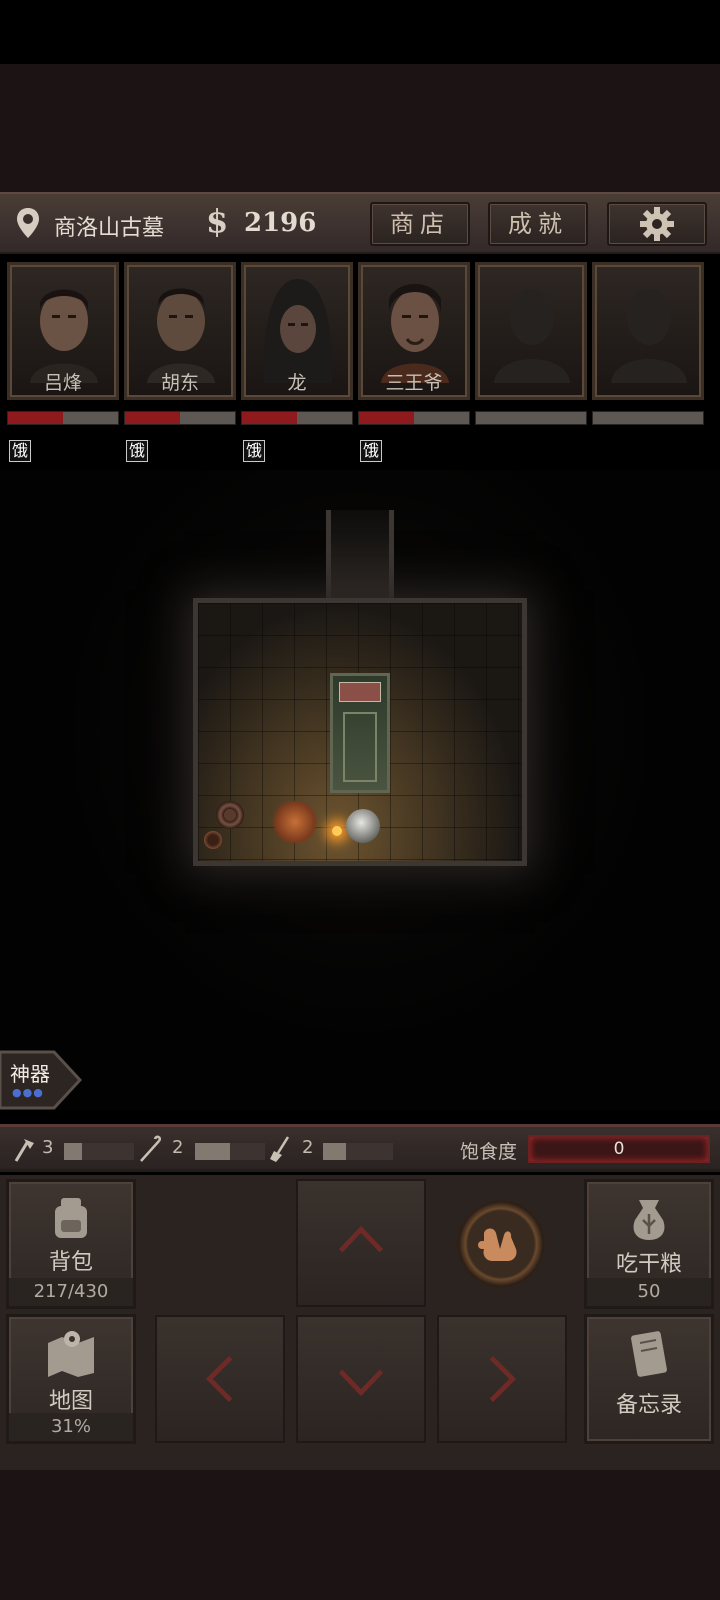 Image resolution: width=720 pixels, height=1600 pixels. I want to click on axe-count: 3, so click(48, 1147).